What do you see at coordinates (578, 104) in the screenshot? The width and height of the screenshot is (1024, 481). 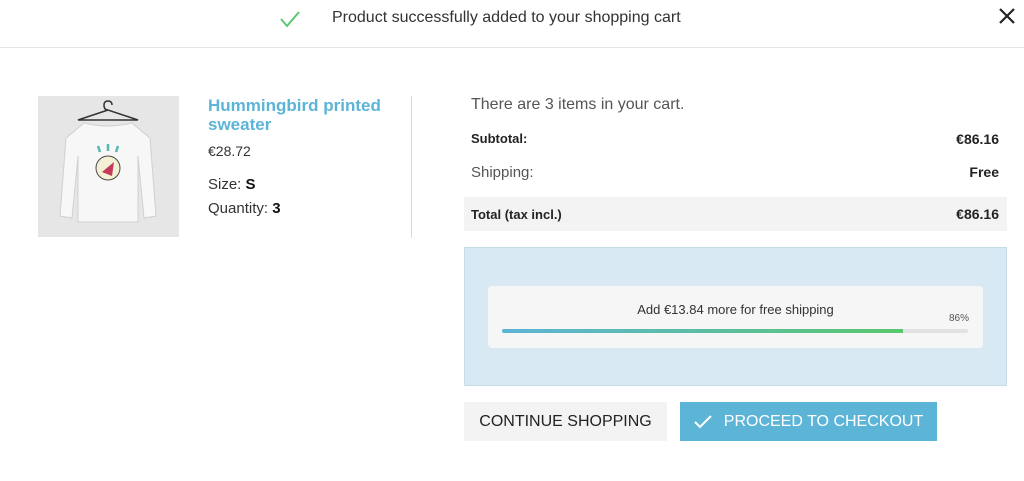 I see `cart-count-text: There are 3 items in your cart.` at bounding box center [578, 104].